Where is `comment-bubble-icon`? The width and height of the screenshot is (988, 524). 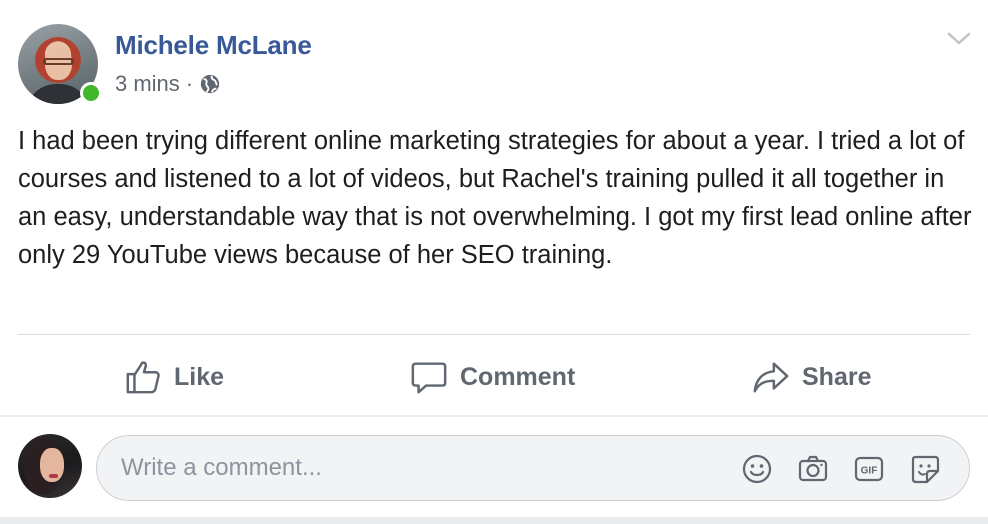
comment-bubble-icon is located at coordinates (429, 378).